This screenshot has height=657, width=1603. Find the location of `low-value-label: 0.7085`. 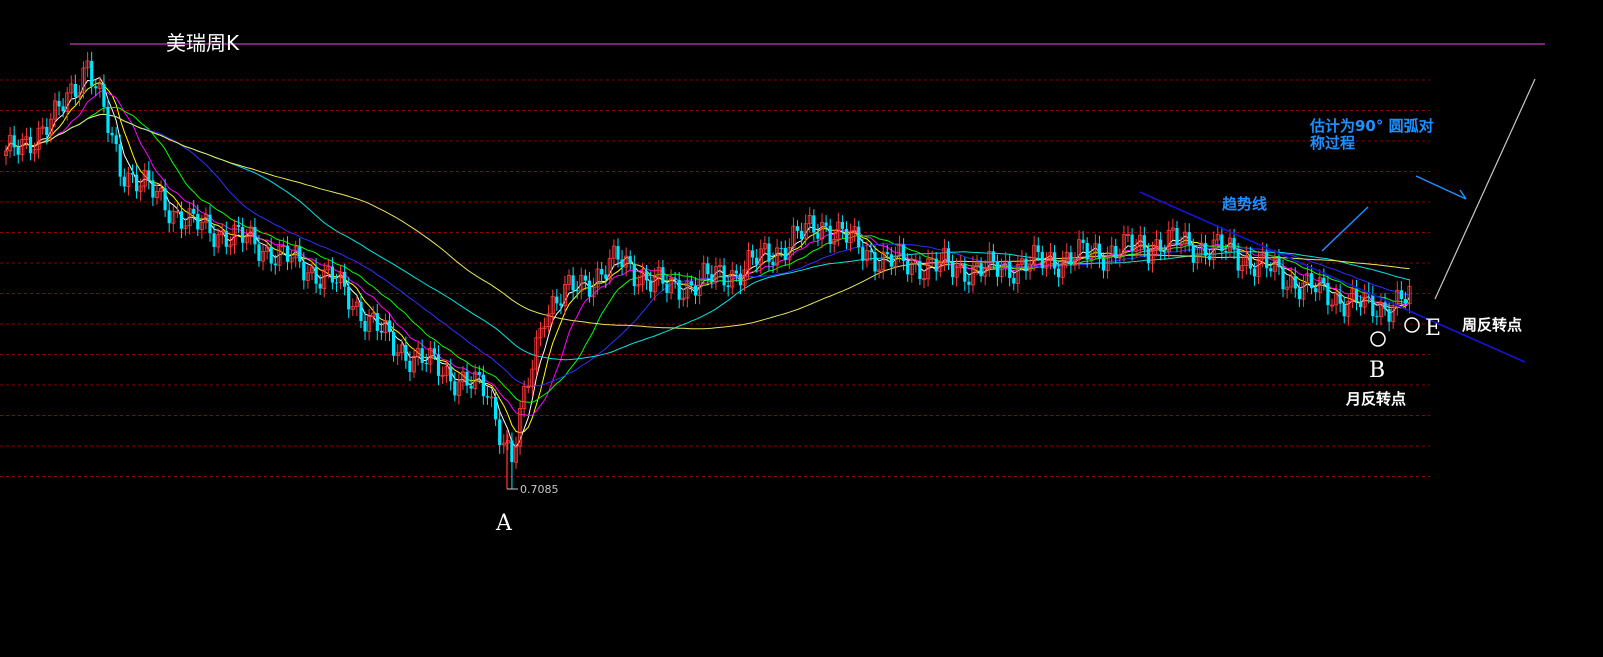

low-value-label: 0.7085 is located at coordinates (539, 489).